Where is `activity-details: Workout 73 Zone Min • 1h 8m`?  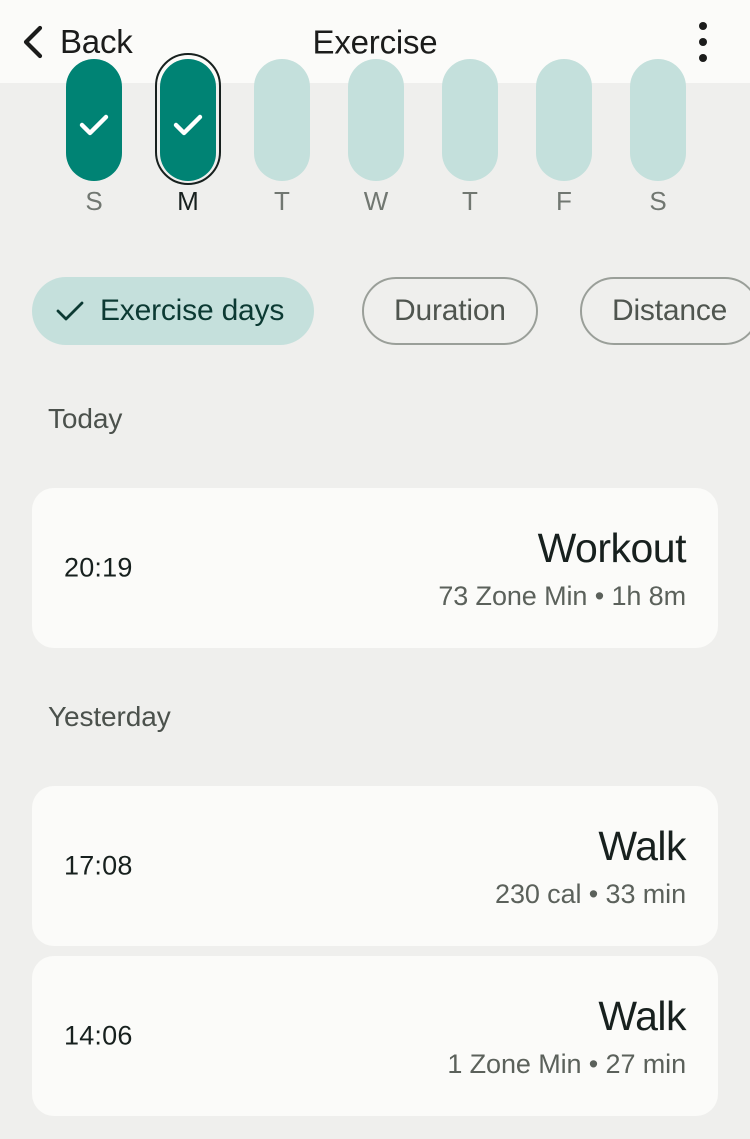
activity-details: Workout 73 Zone Min • 1h 8m is located at coordinates (562, 568).